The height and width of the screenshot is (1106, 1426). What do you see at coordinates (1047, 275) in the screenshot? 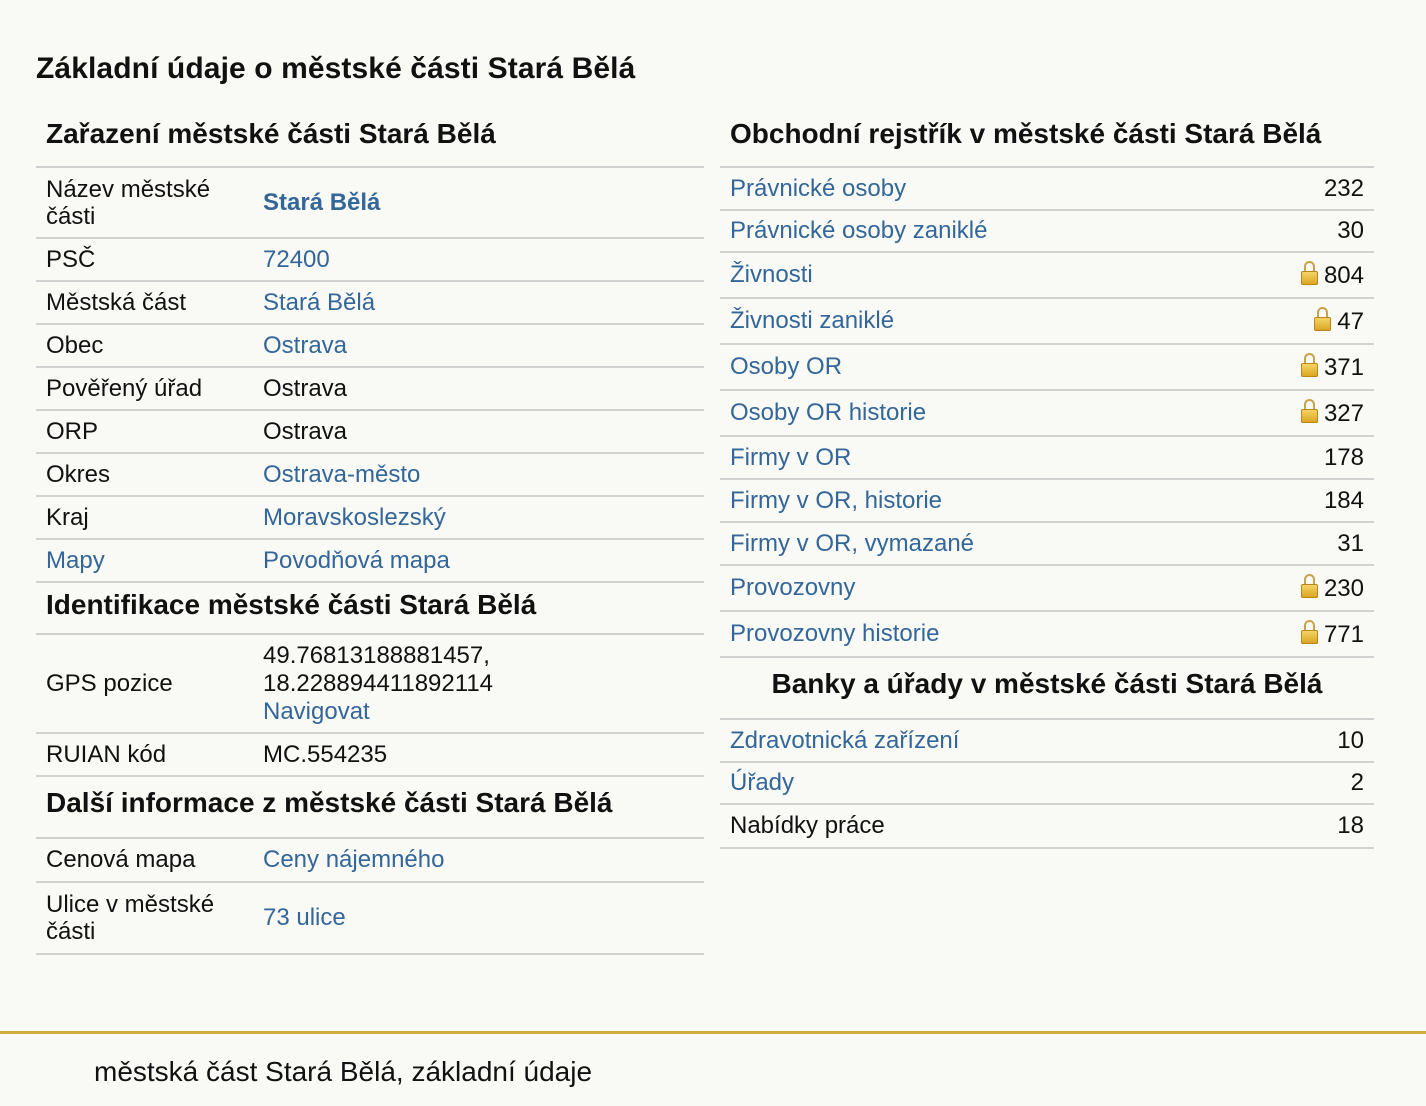
I see `table-row: Živnosti 804` at bounding box center [1047, 275].